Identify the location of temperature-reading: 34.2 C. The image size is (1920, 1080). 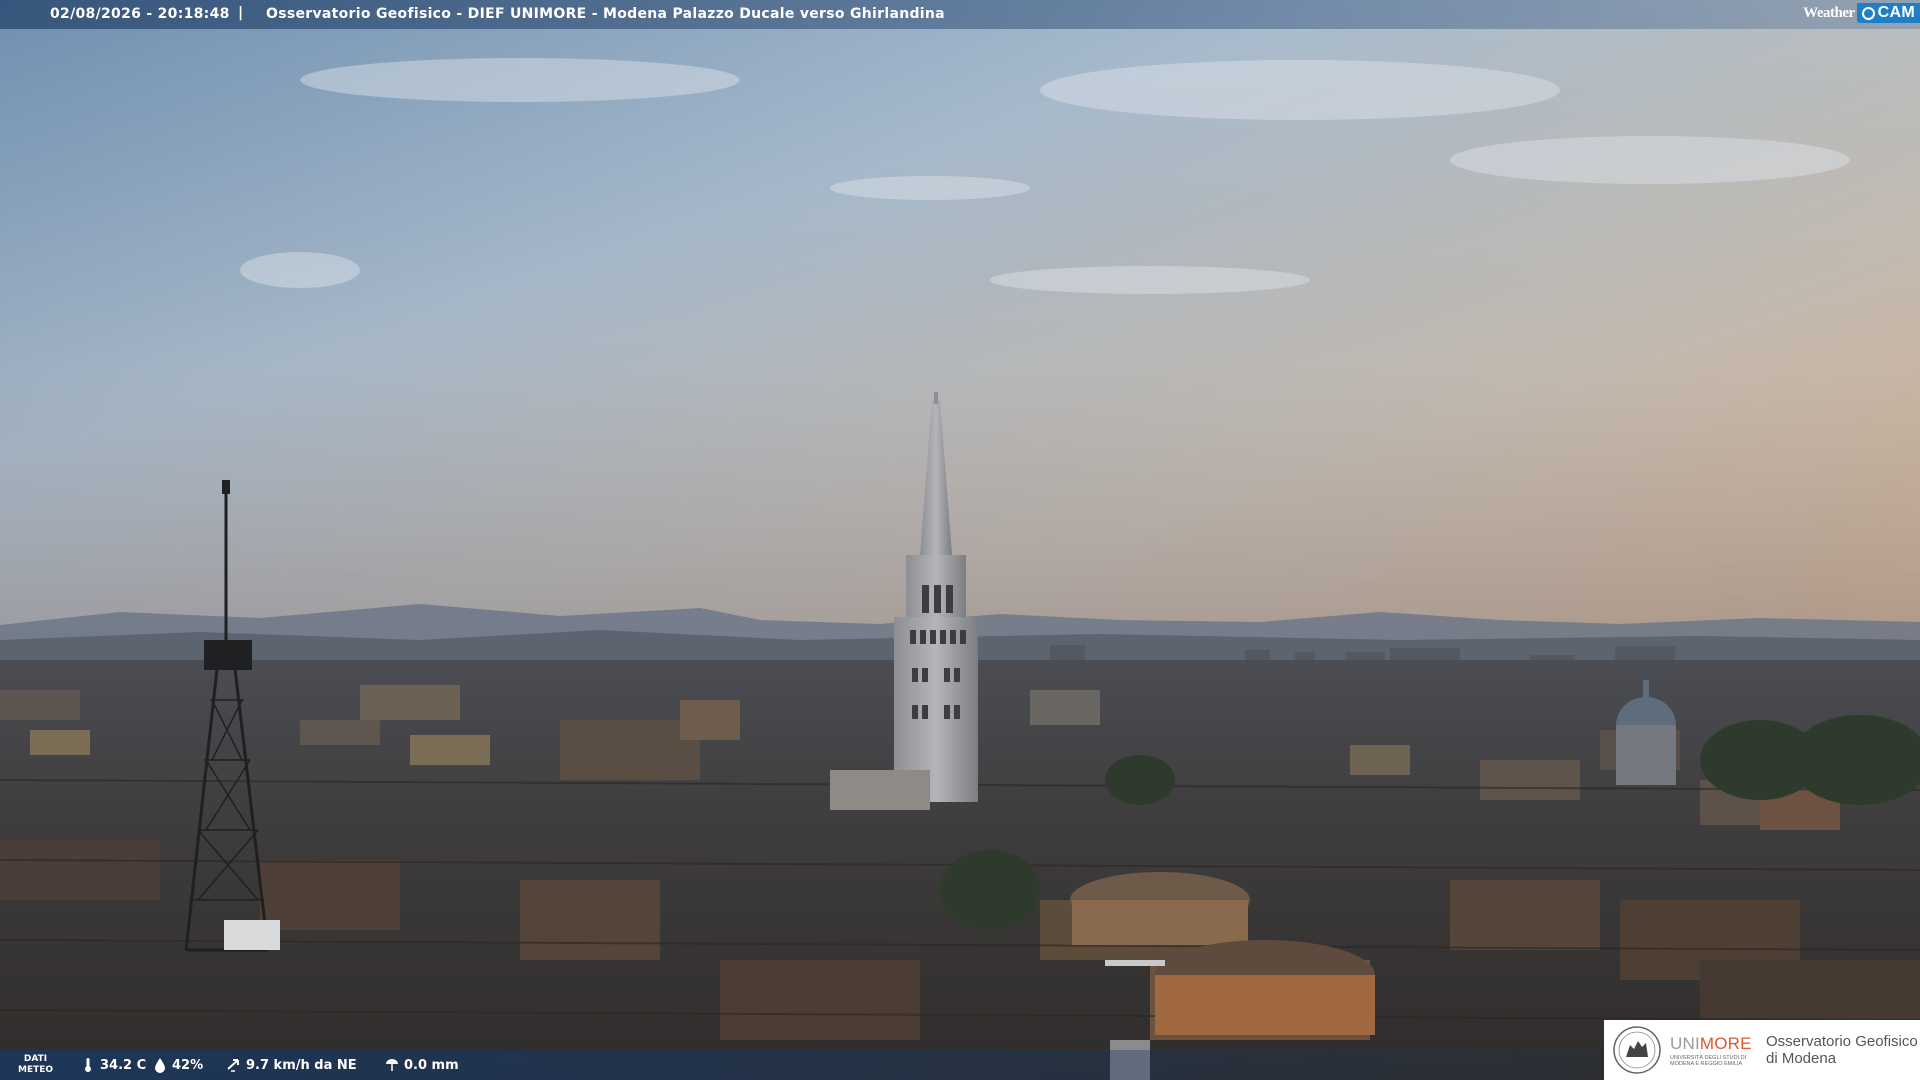
(113, 1065).